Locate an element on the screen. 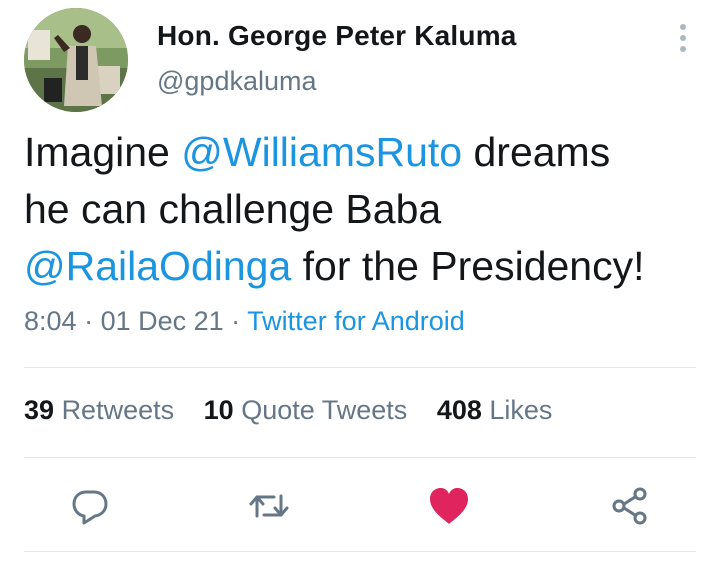 The height and width of the screenshot is (577, 720). tweet-line-2: he can challenge Baba is located at coordinates (233, 209).